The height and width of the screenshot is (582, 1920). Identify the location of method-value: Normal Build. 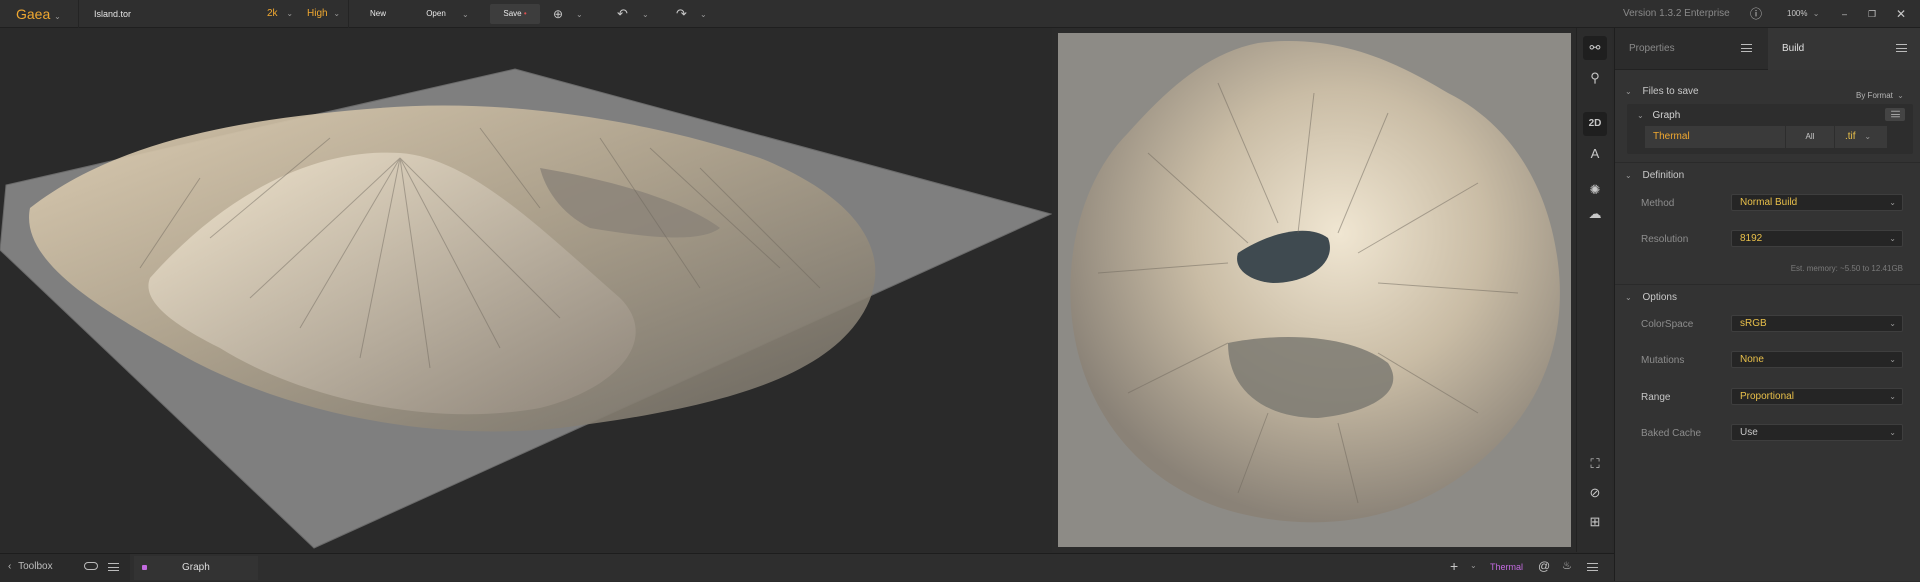
(1769, 202).